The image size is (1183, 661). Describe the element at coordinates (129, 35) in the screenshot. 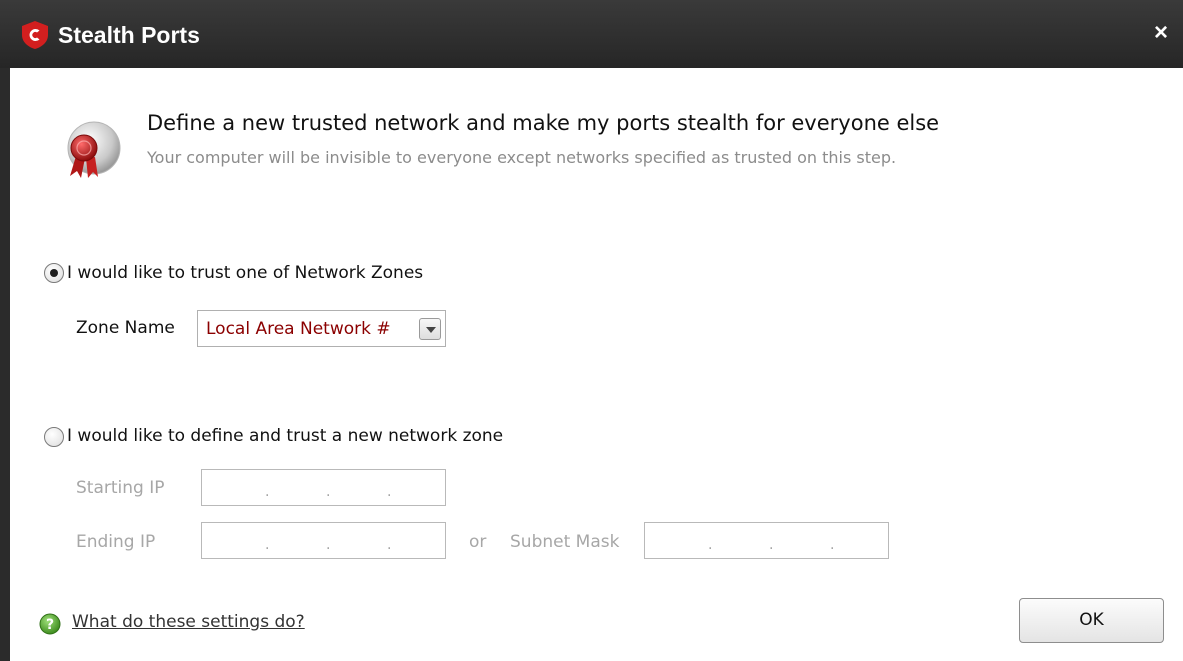

I see `window-title: Stealth Ports` at that location.